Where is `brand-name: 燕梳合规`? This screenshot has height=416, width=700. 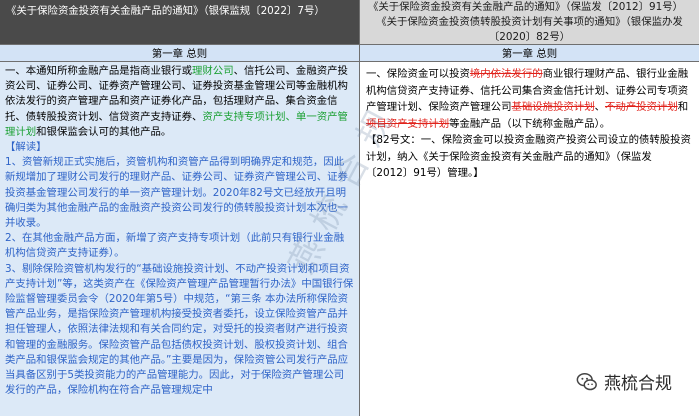
brand-name: 燕梳合规 is located at coordinates (638, 384).